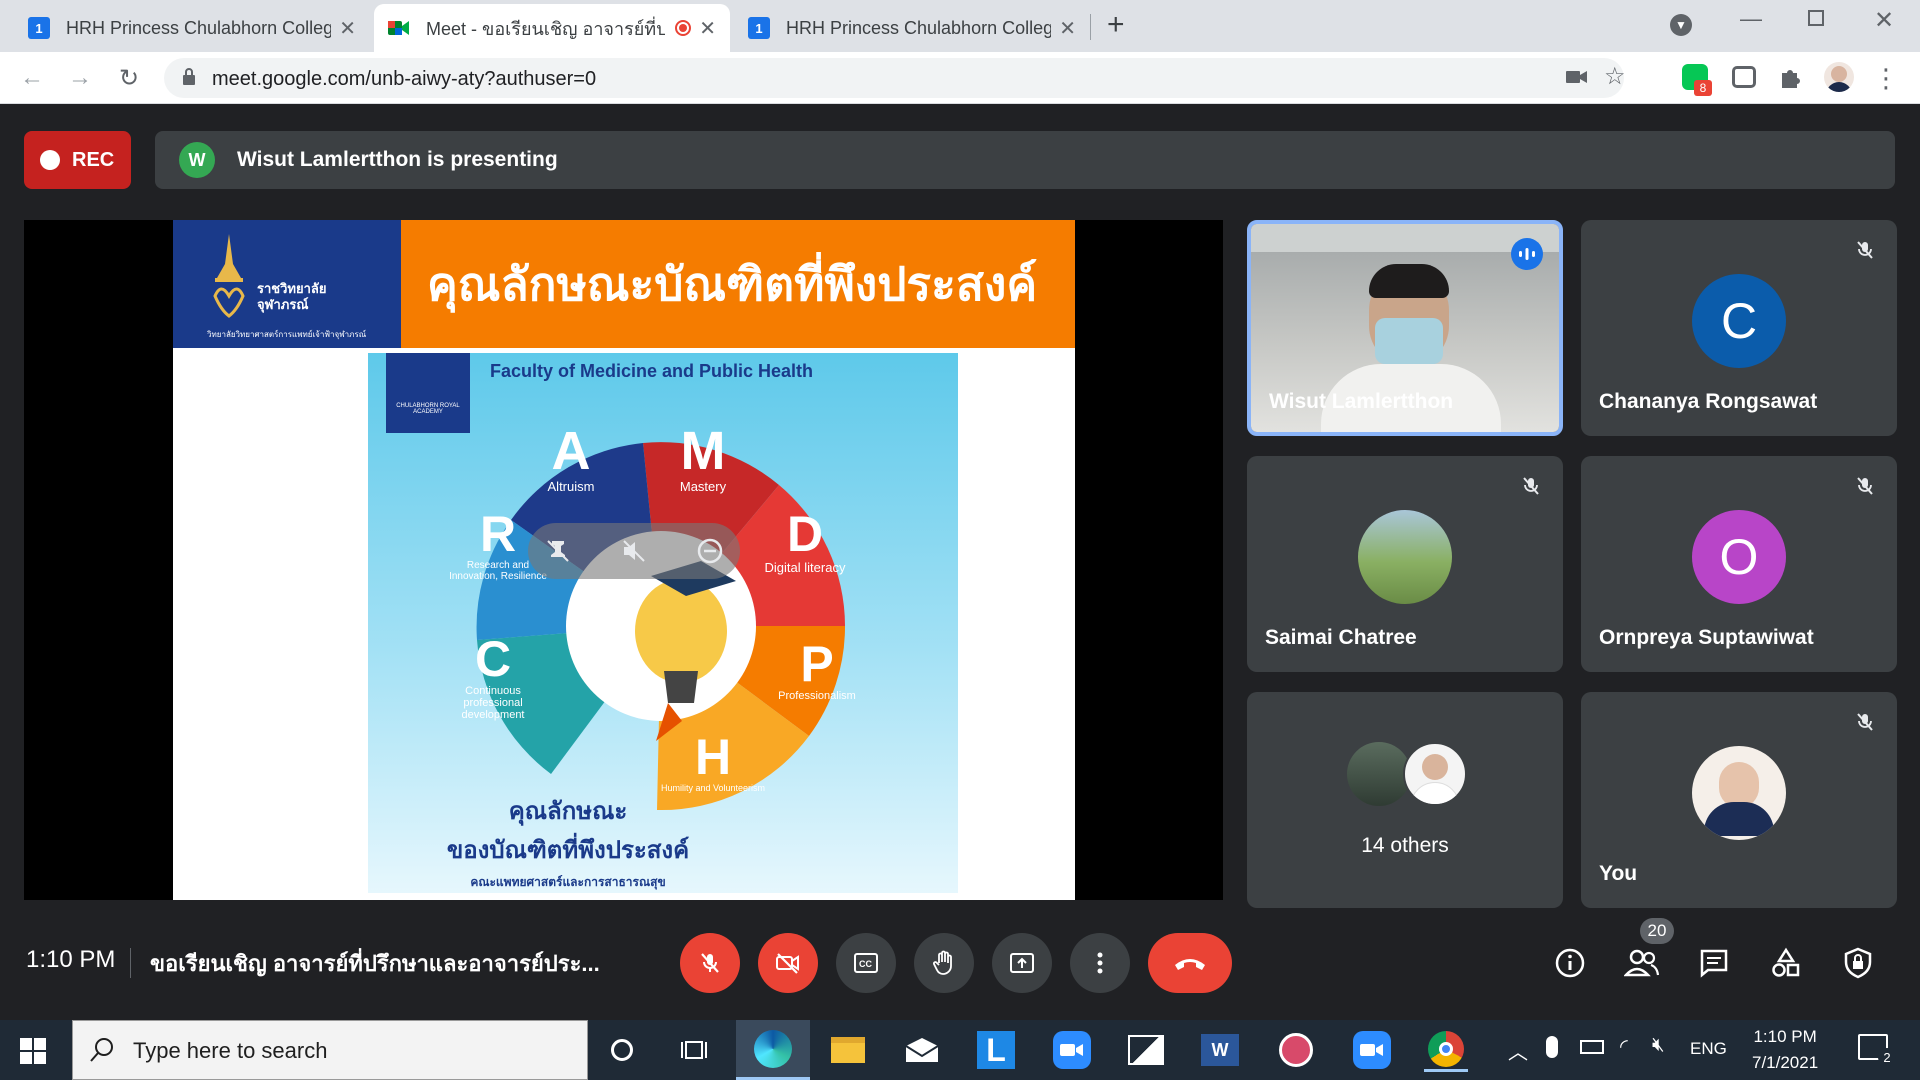 This screenshot has width=1920, height=1080. I want to click on present-now-button, so click(1022, 963).